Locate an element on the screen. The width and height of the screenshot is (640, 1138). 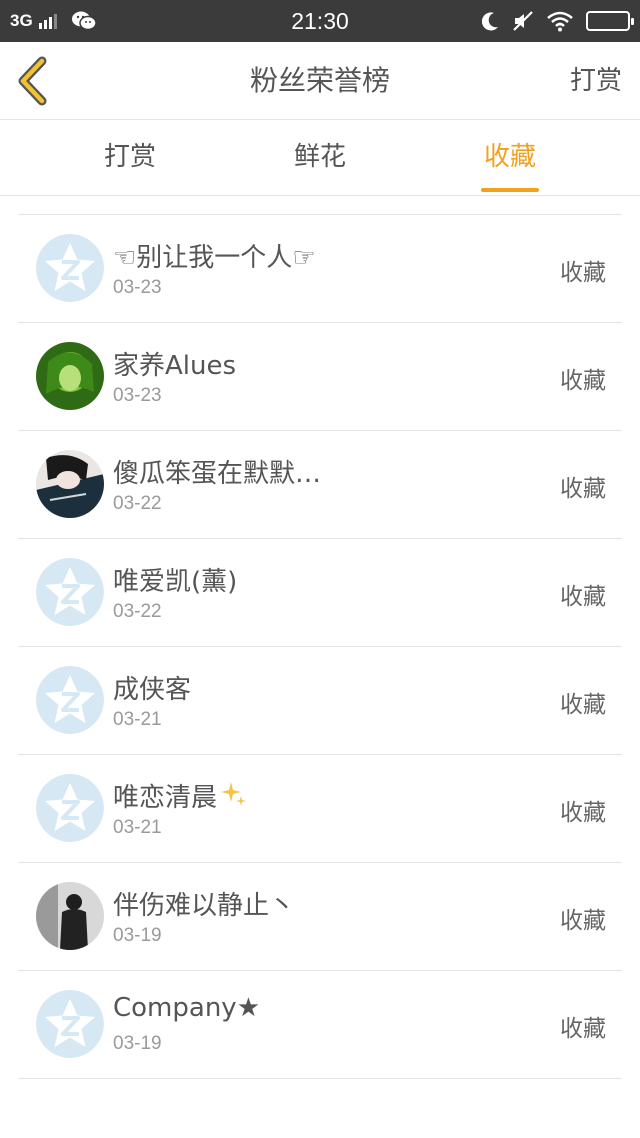
active-tab-indicator is located at coordinates (510, 190).